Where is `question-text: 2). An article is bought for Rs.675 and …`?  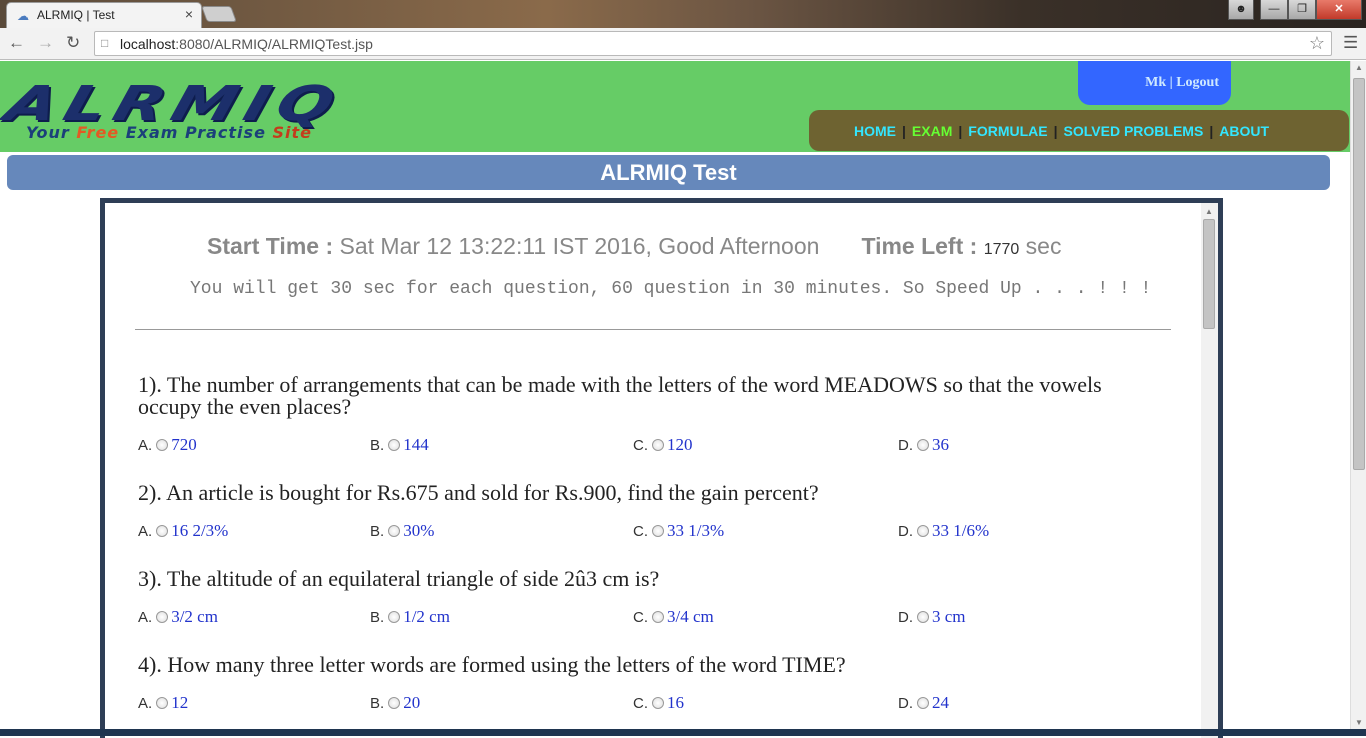
question-text: 2). An article is bought for Rs.675 and … is located at coordinates (478, 492).